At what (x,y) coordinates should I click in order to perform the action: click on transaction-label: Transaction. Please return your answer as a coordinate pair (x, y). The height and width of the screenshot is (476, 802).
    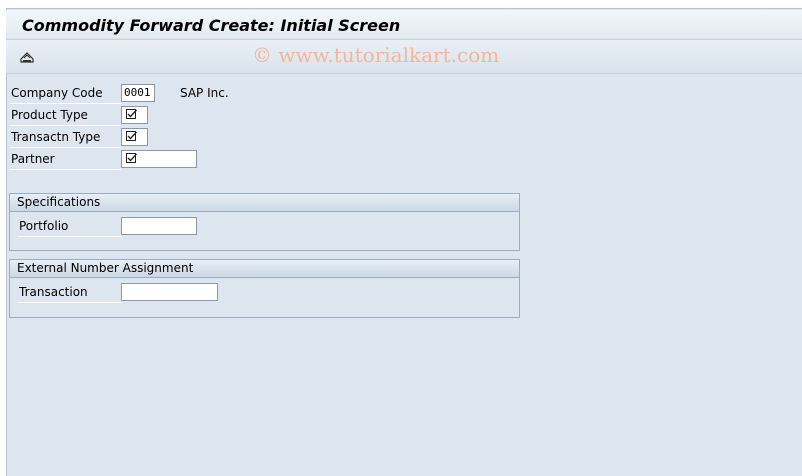
    Looking at the image, I should click on (69, 293).